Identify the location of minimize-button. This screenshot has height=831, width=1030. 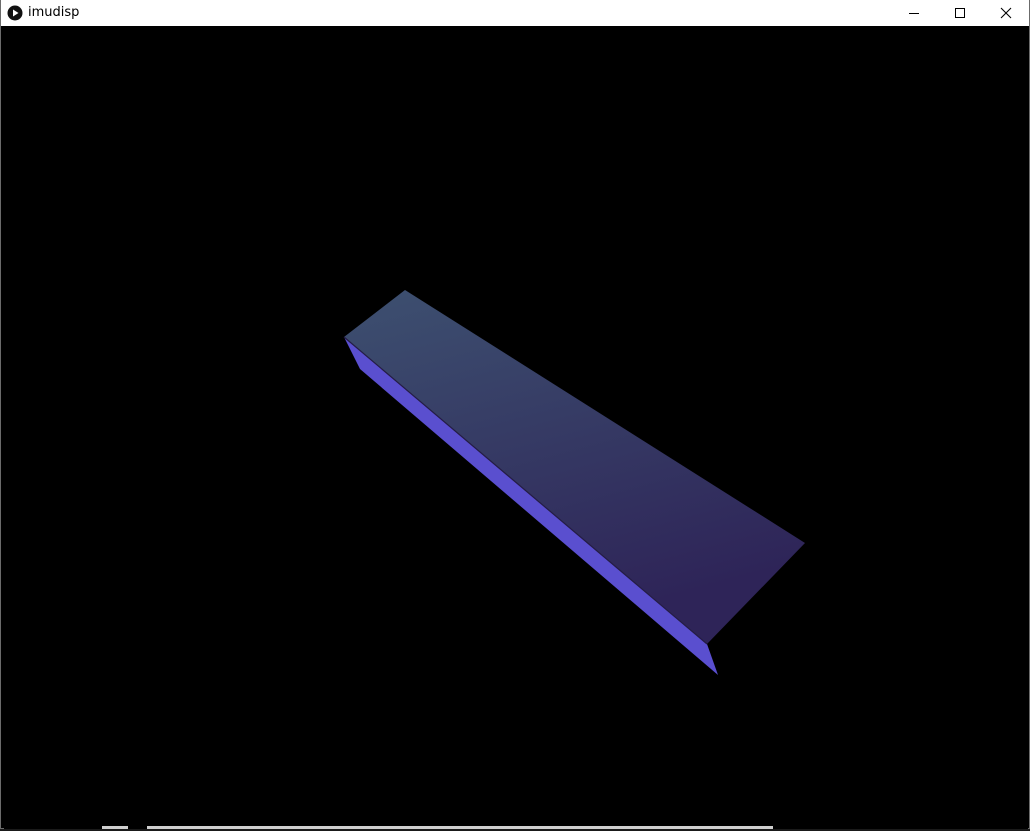
(914, 13).